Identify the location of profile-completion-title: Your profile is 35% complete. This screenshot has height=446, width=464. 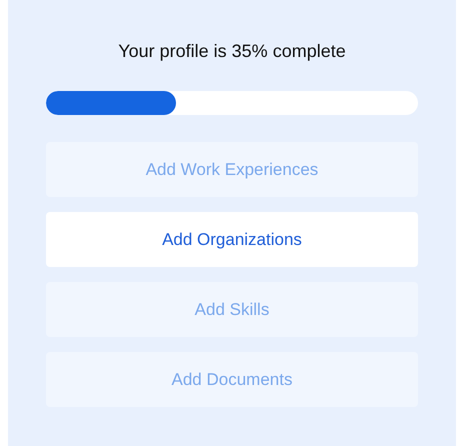
(232, 51).